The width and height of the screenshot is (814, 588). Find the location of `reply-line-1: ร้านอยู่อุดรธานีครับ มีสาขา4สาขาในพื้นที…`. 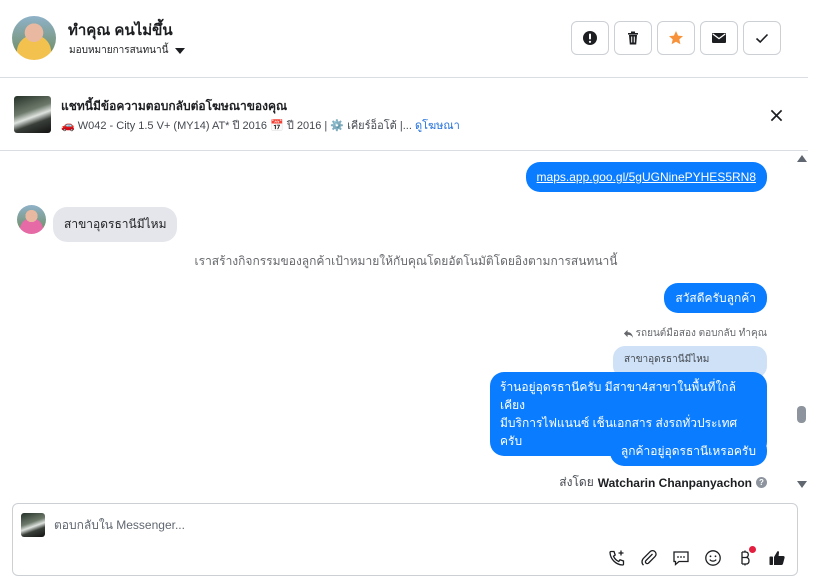

reply-line-1: ร้านอยู่อุดรธานีครับ มีสาขา4สาขาในพื้นที… is located at coordinates (618, 396).